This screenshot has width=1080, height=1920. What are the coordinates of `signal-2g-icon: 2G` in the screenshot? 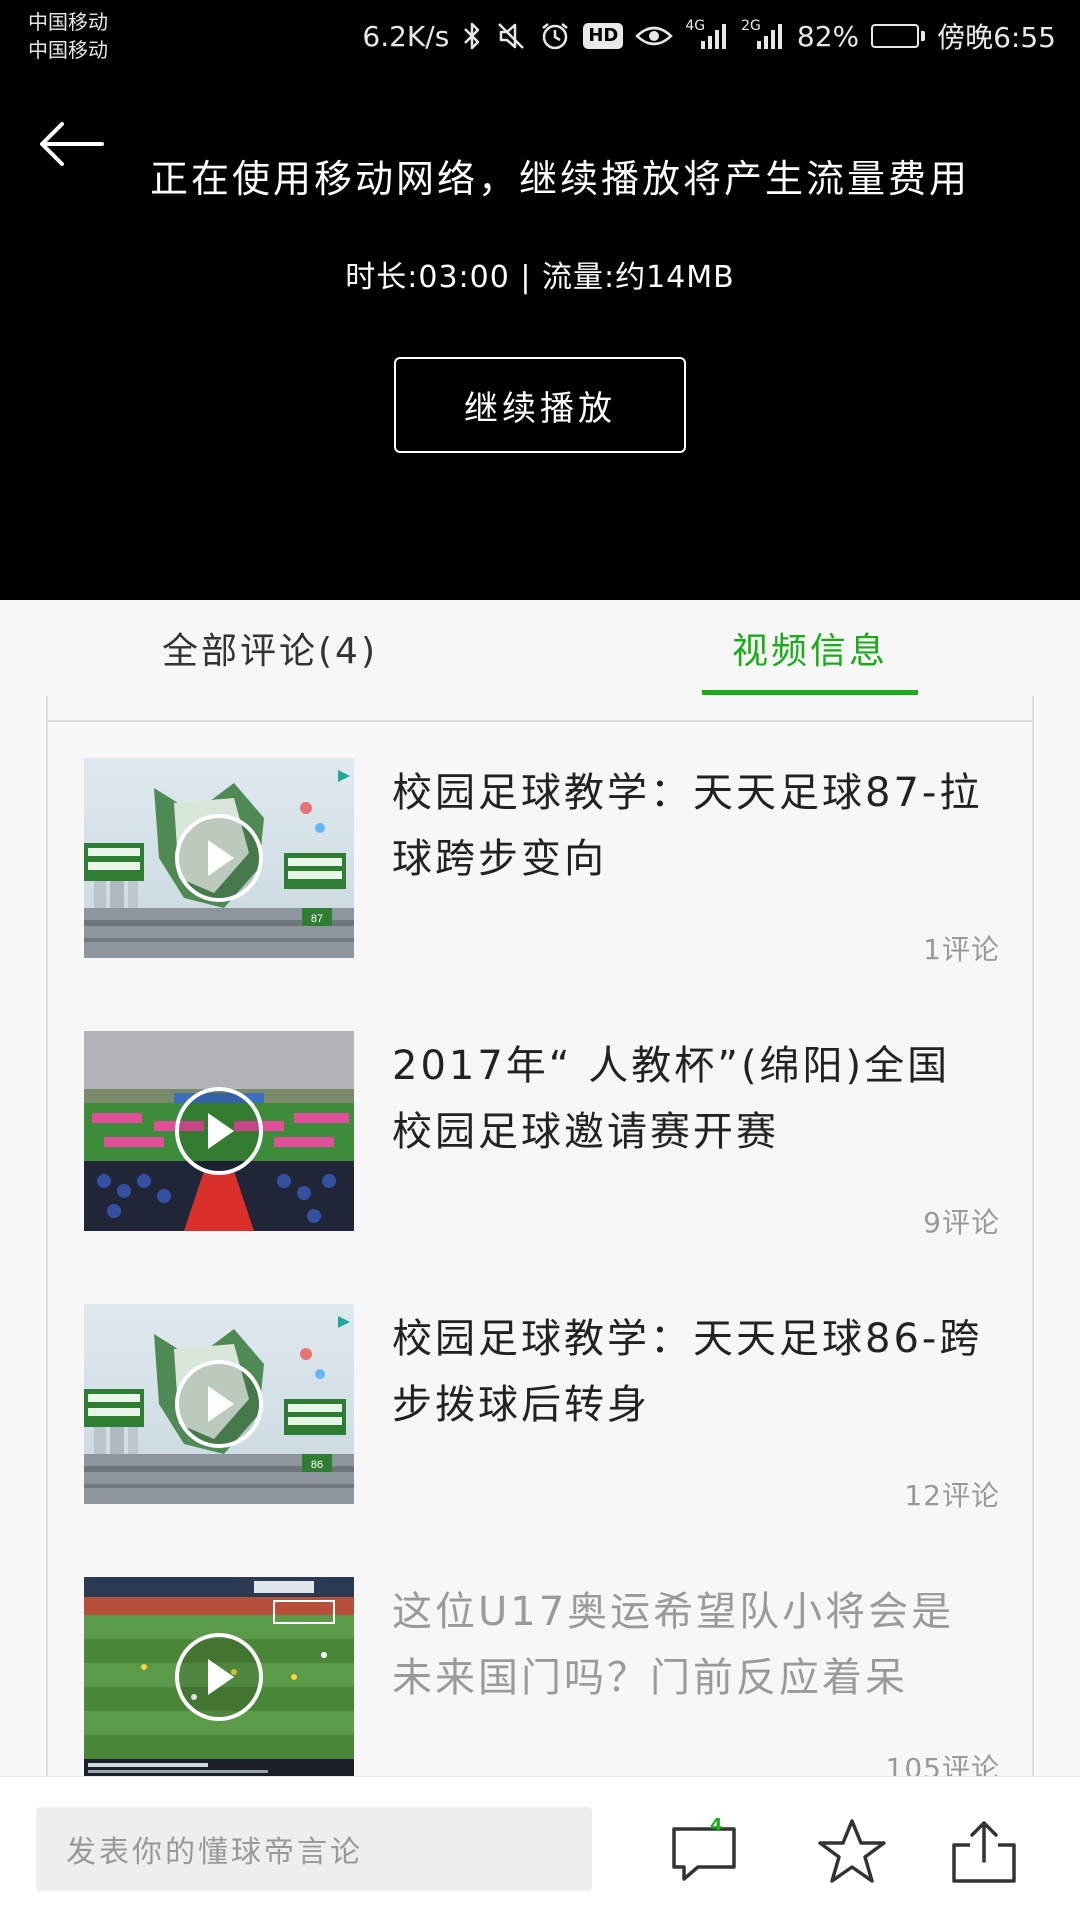 It's located at (763, 36).